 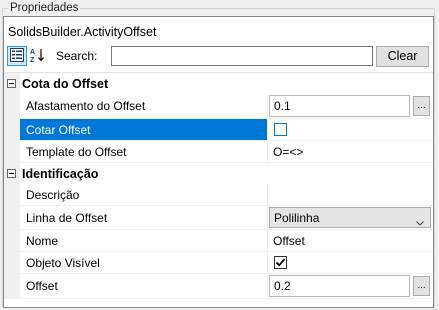 I want to click on property-row-linha-de-offset: Linha de Offset Polilinha, so click(x=218, y=218).